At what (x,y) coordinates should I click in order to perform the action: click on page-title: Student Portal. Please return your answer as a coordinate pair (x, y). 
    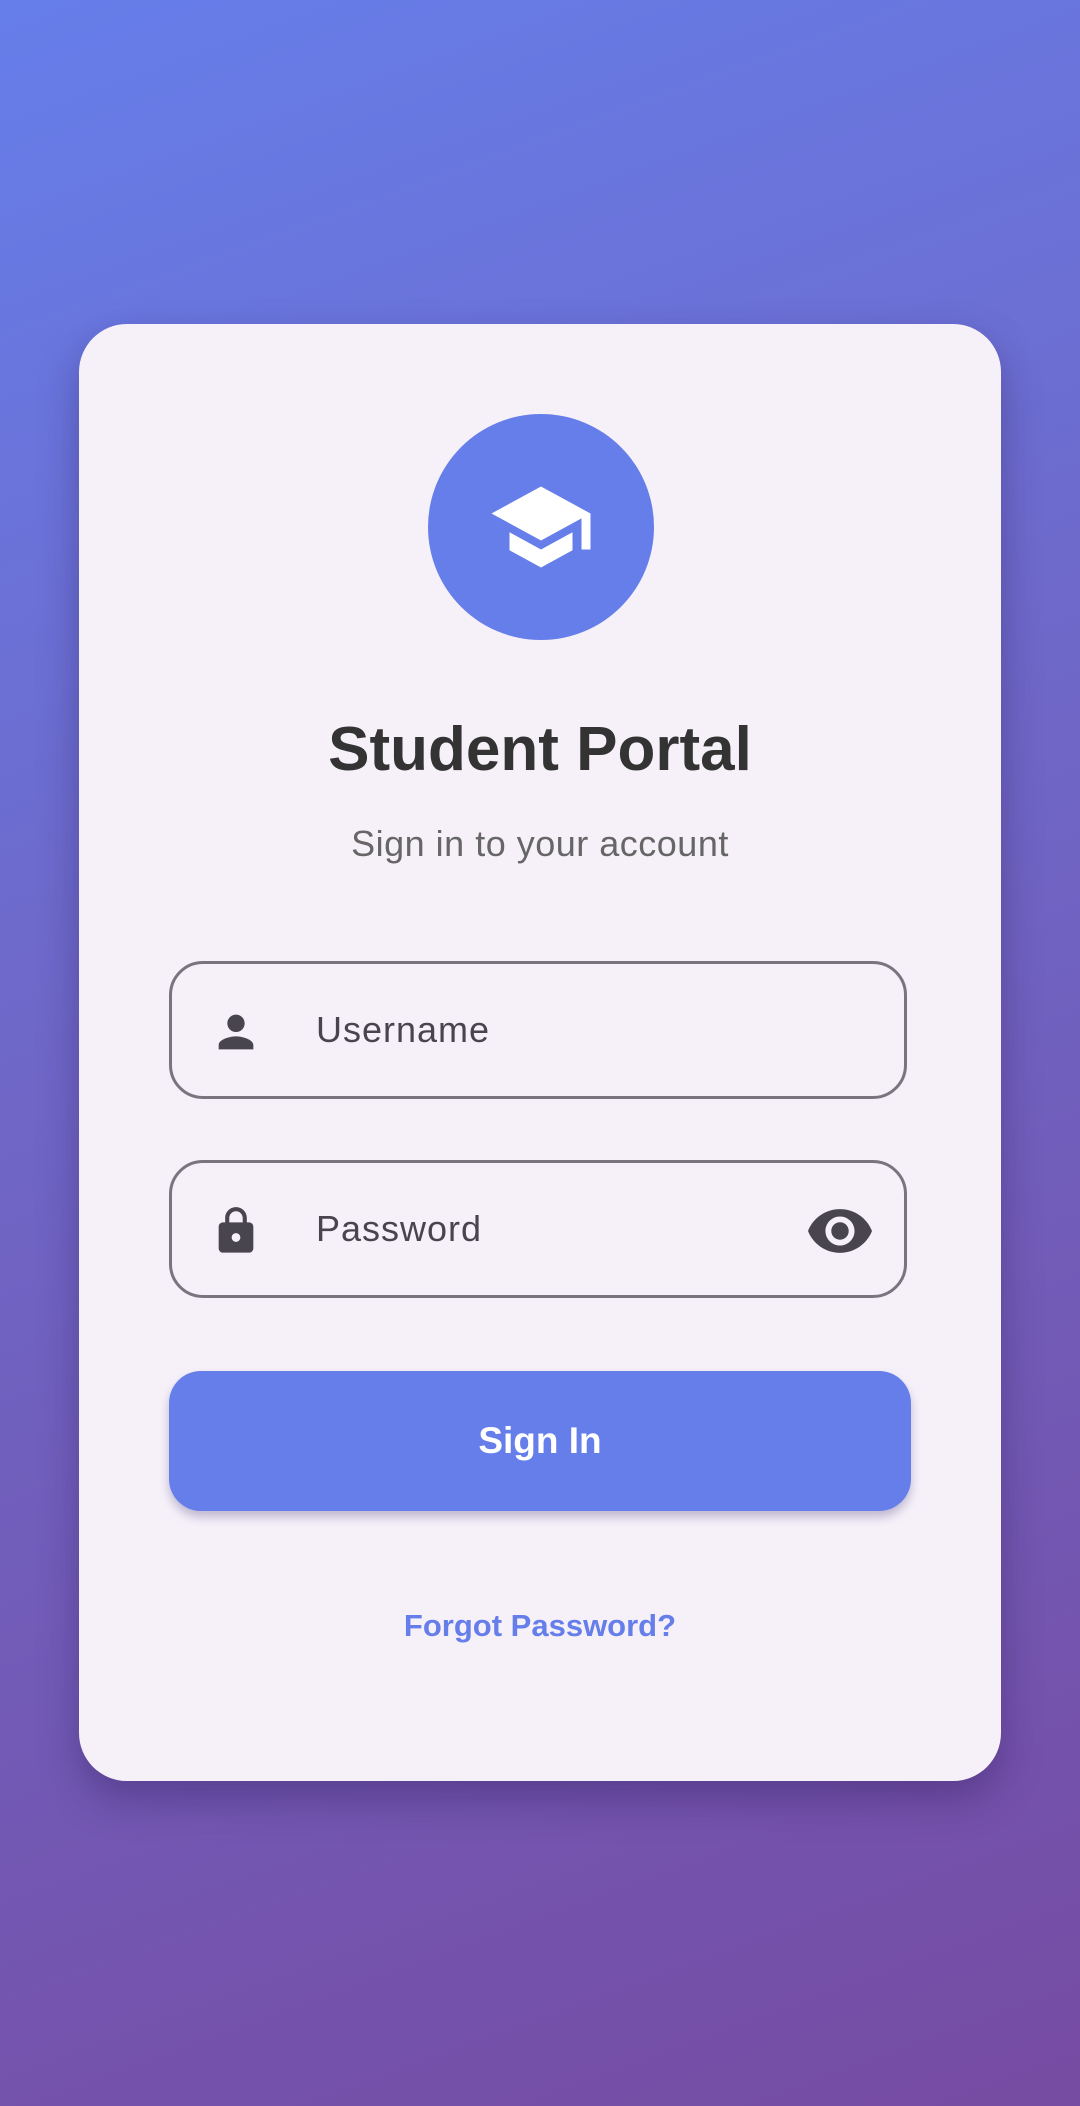
    Looking at the image, I should click on (540, 749).